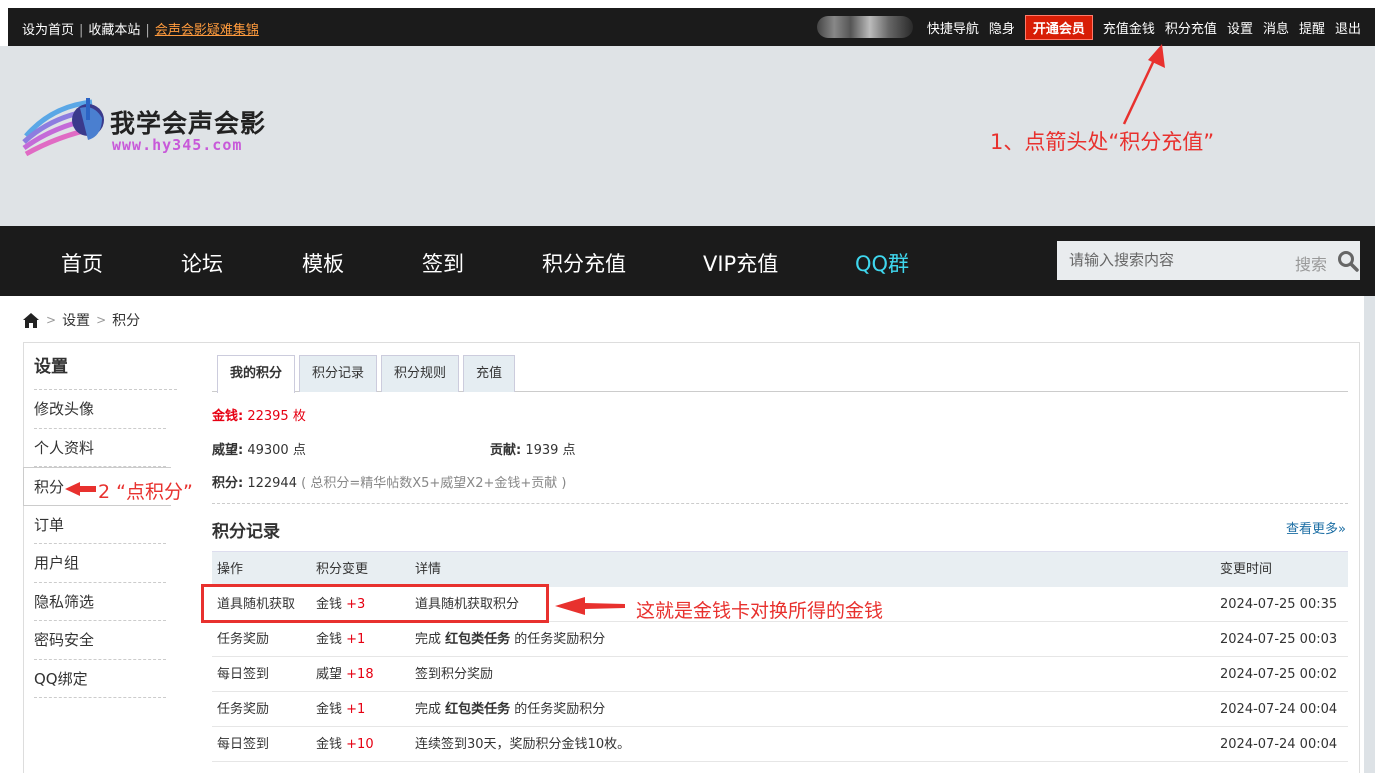 This screenshot has width=1375, height=773. Describe the element at coordinates (100, 563) in the screenshot. I see `sidebar-item-usergroup: 用户组` at that location.